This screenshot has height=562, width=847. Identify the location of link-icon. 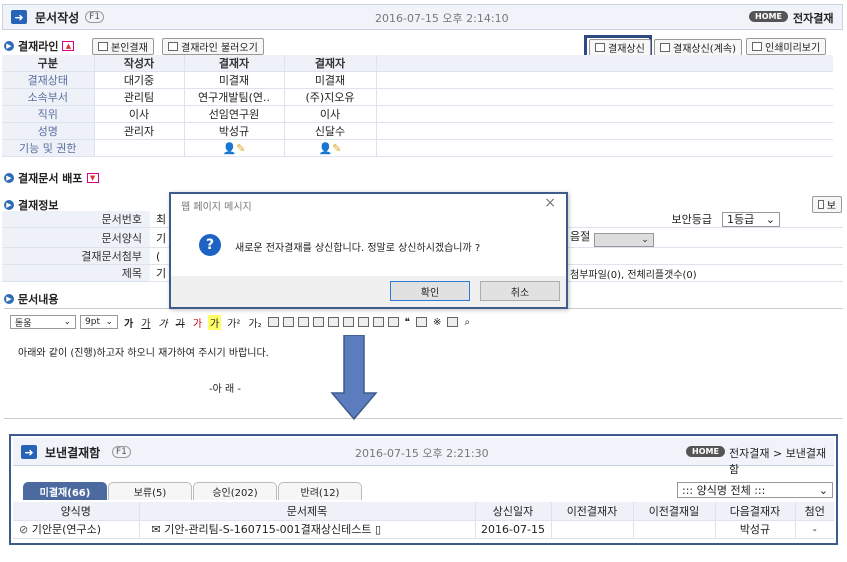
(422, 322).